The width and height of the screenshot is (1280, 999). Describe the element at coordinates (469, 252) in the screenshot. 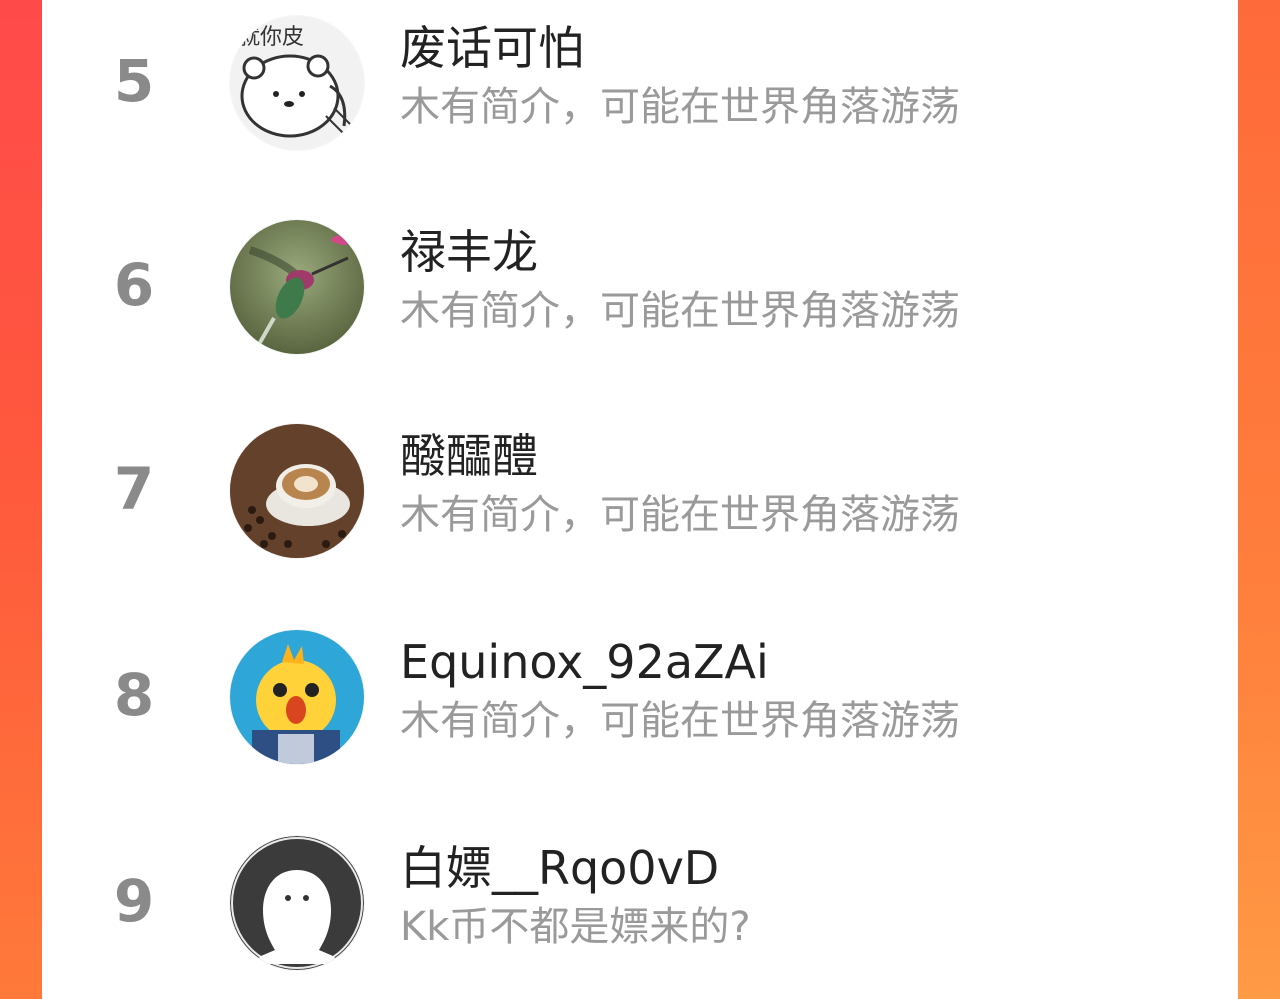

I see `user-name: 禄丰龙` at that location.